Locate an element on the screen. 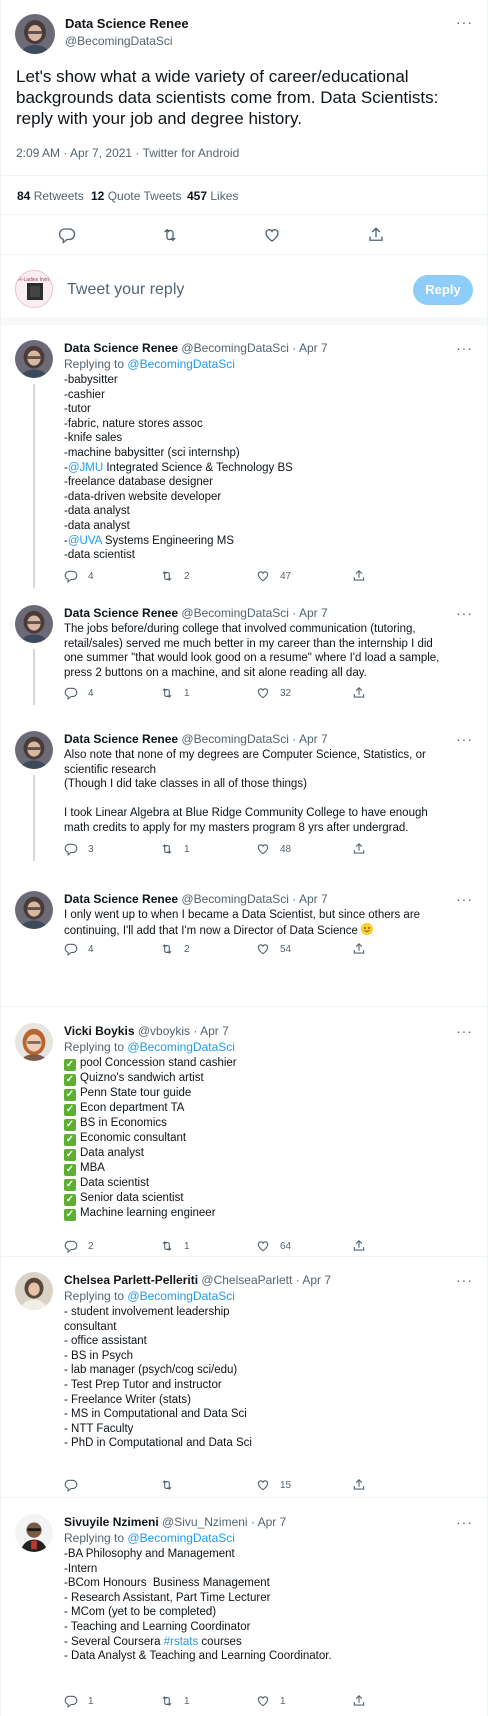 This screenshot has width=488, height=1716. reply-button: Reply is located at coordinates (443, 290).